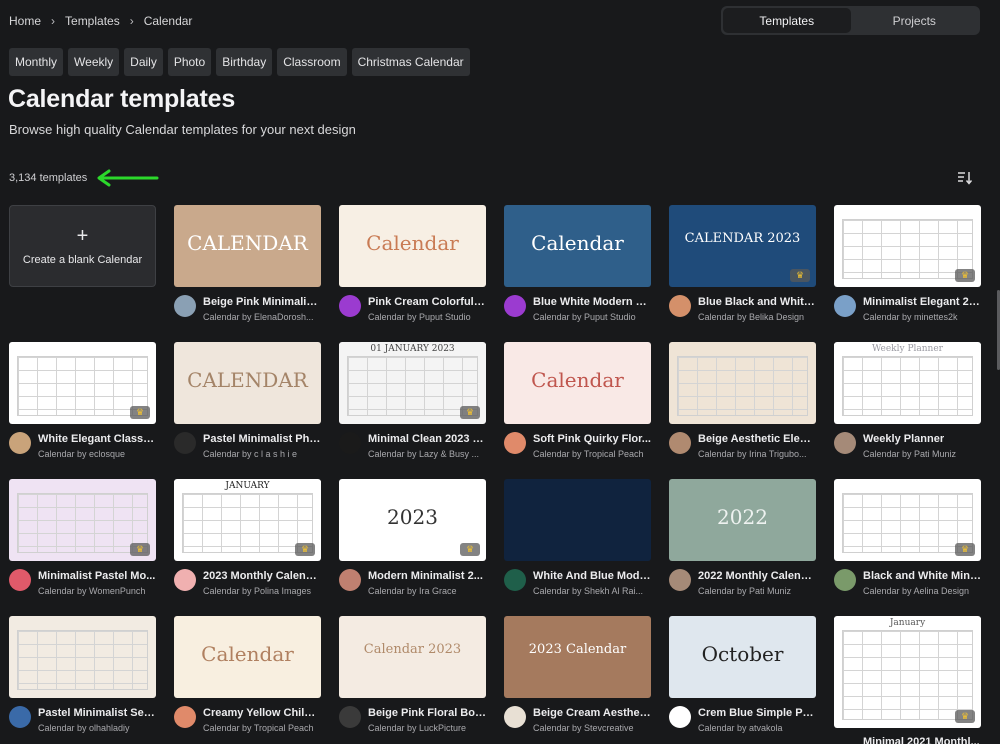 Image resolution: width=1000 pixels, height=744 pixels. Describe the element at coordinates (965, 178) in the screenshot. I see `sort-icon` at that location.